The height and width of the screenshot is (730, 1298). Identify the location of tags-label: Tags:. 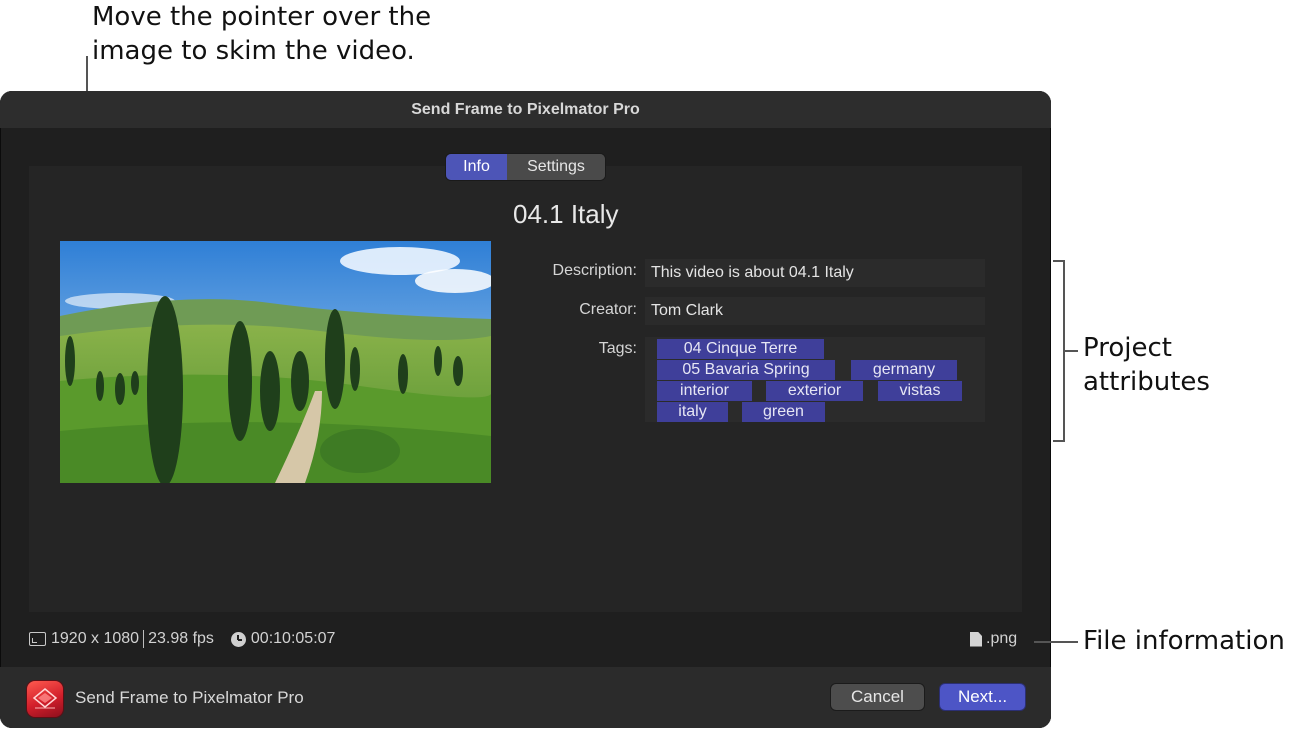
(617, 348).